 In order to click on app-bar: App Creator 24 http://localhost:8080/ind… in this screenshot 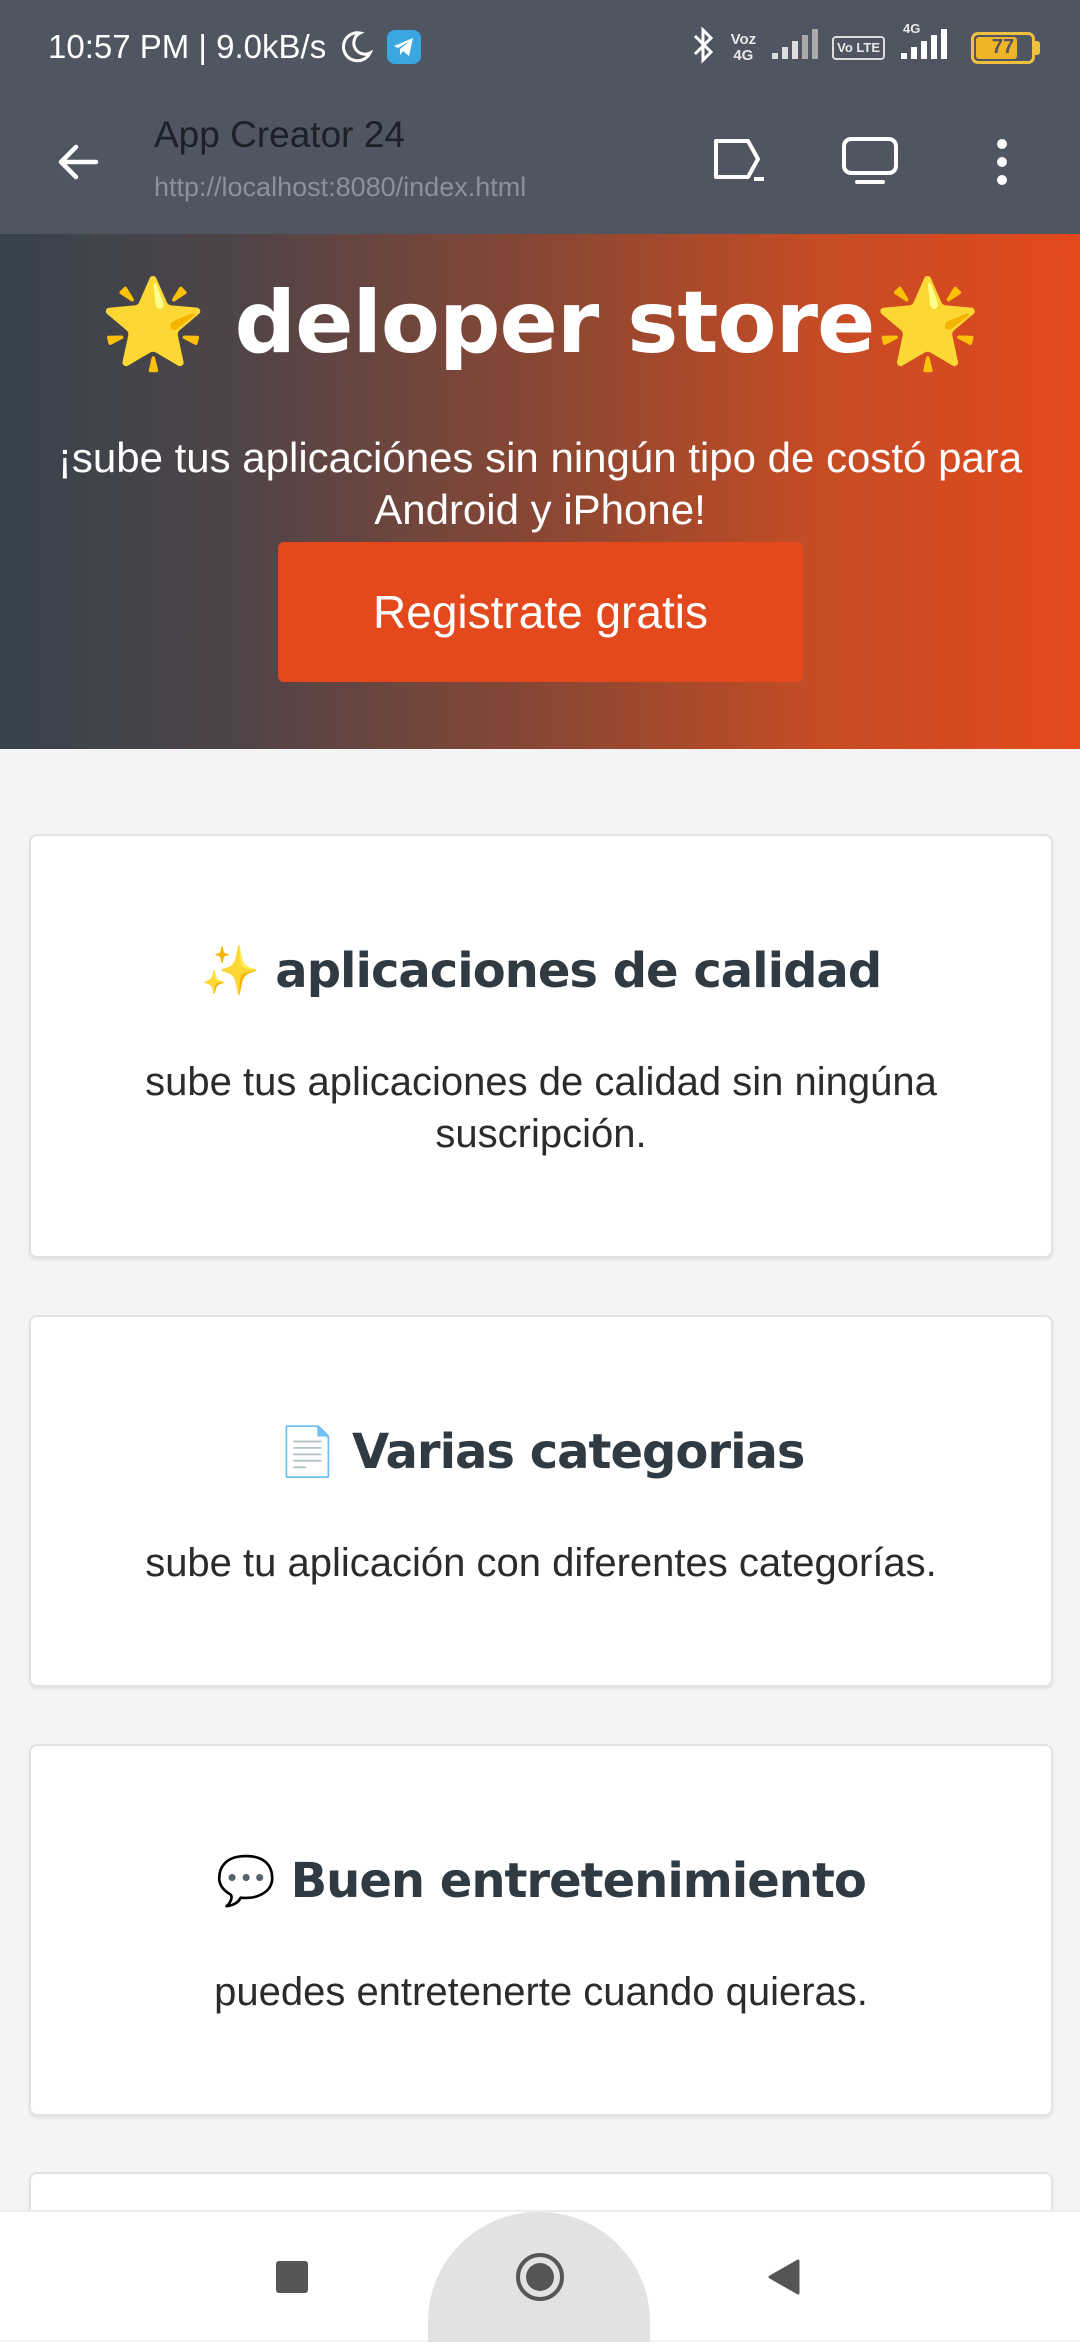, I will do `click(540, 167)`.